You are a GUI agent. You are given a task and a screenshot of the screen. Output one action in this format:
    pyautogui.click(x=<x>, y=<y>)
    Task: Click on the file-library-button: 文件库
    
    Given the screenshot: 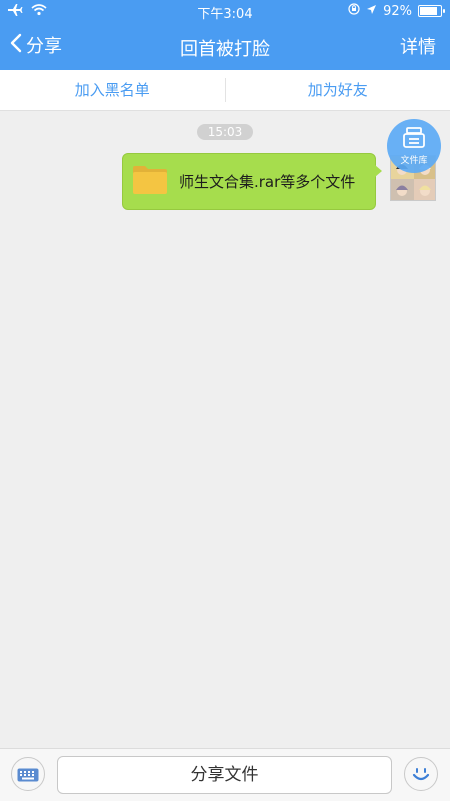 What is the action you would take?
    pyautogui.click(x=414, y=146)
    